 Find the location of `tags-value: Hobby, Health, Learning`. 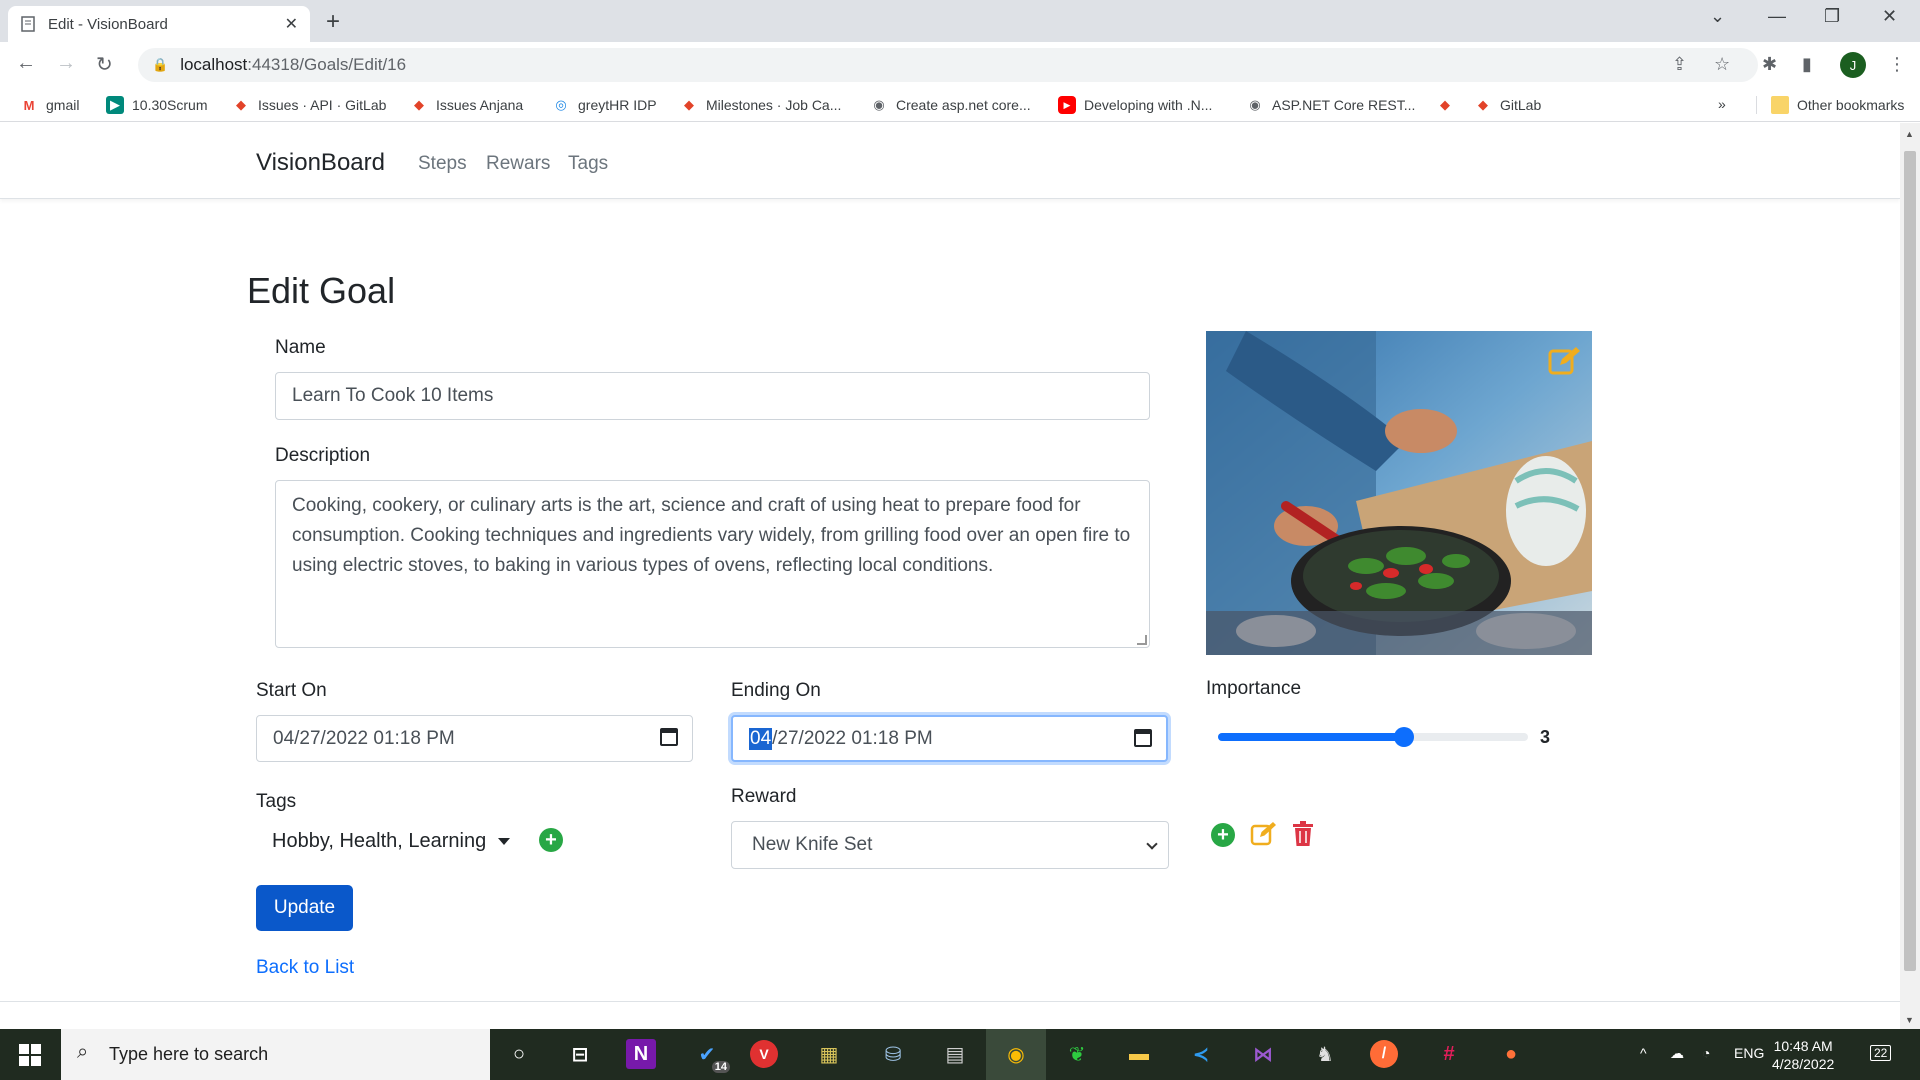

tags-value: Hobby, Health, Learning is located at coordinates (379, 841).